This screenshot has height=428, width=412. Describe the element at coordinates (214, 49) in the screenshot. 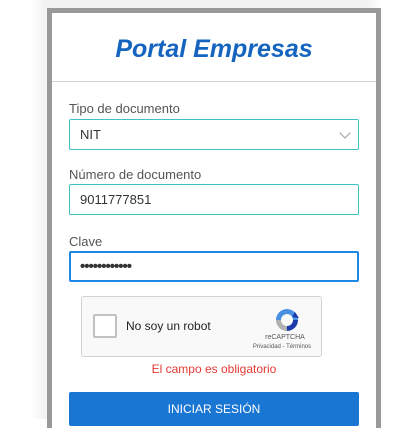

I see `page-title: Portal Empresas` at that location.